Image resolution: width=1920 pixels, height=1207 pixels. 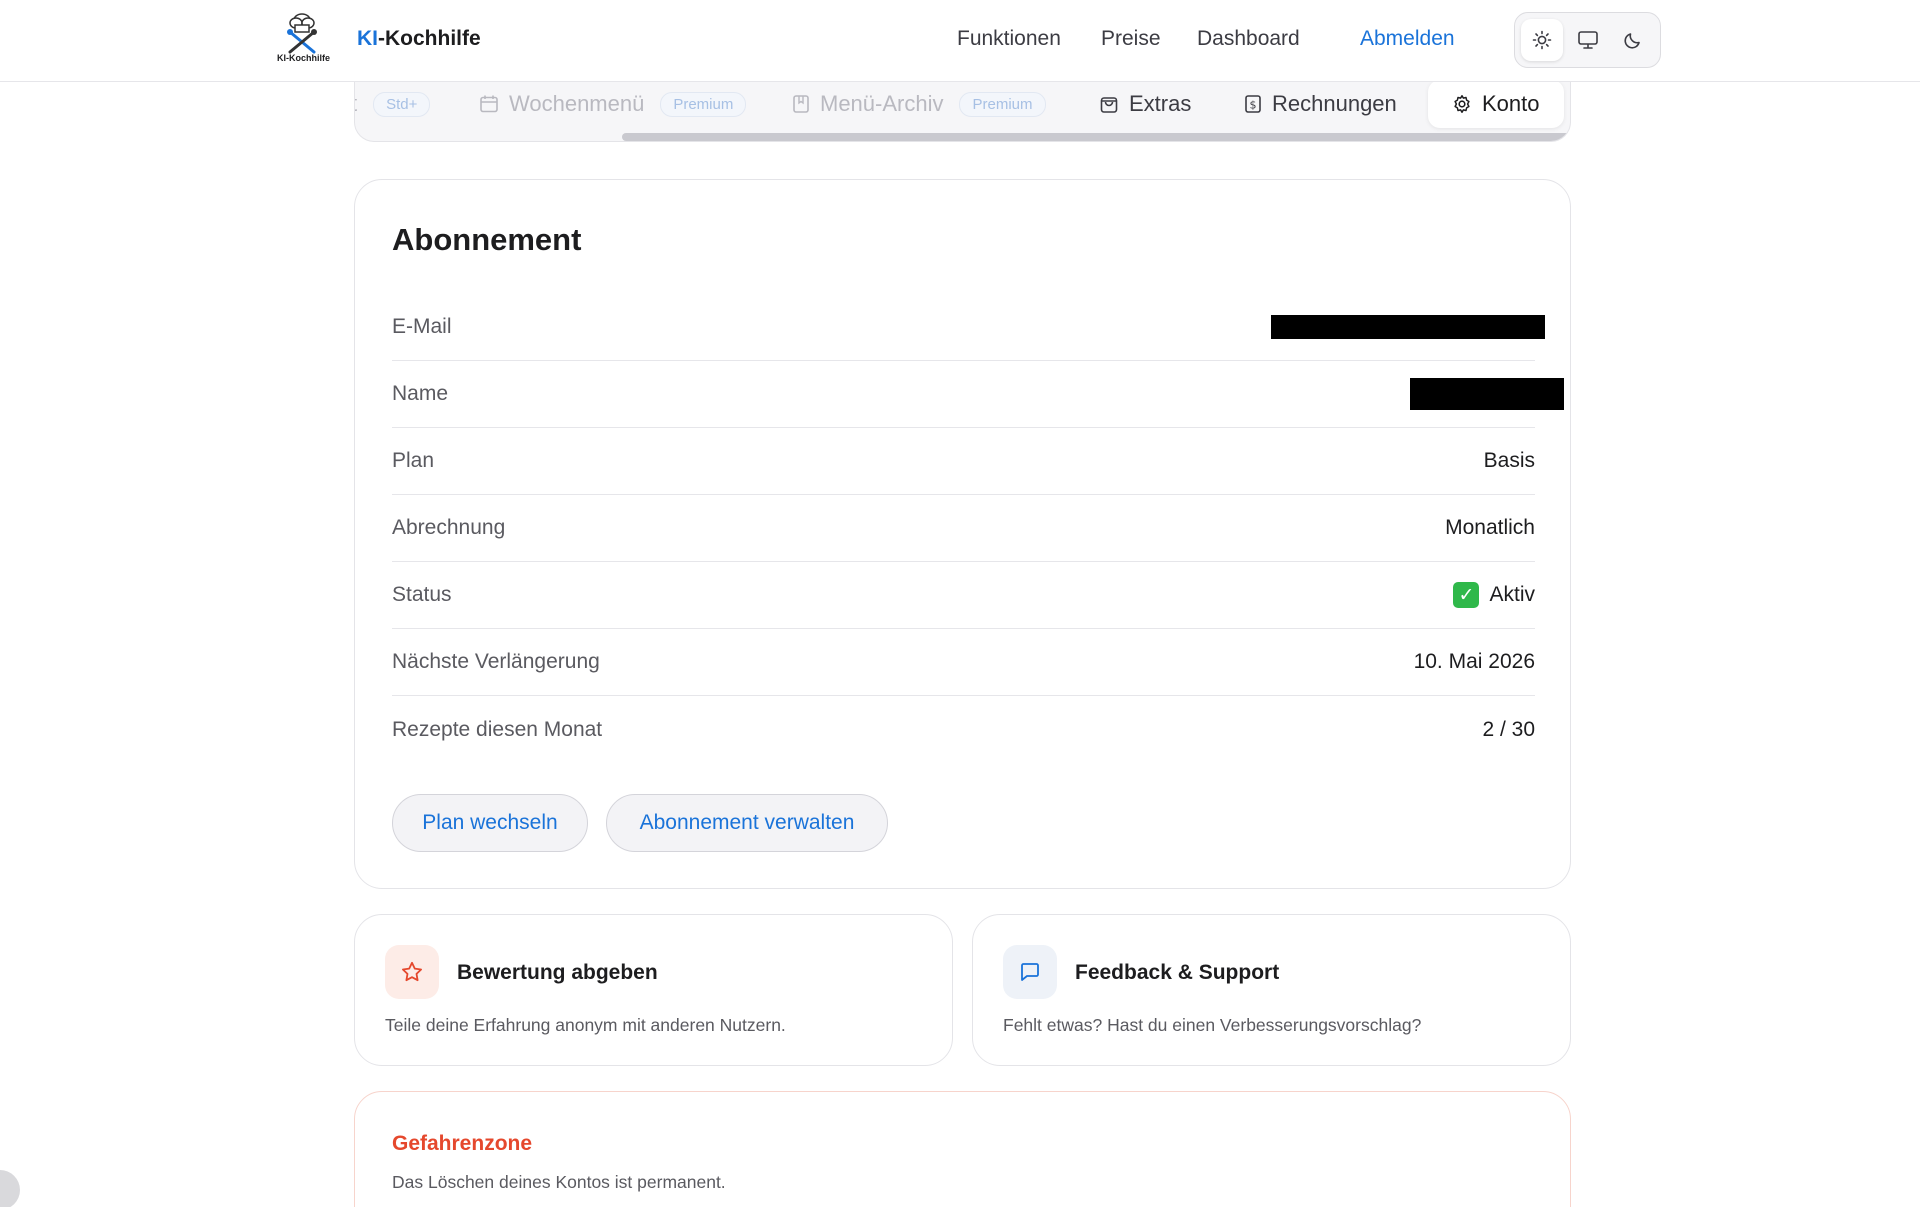 I want to click on chat-icon, so click(x=1030, y=972).